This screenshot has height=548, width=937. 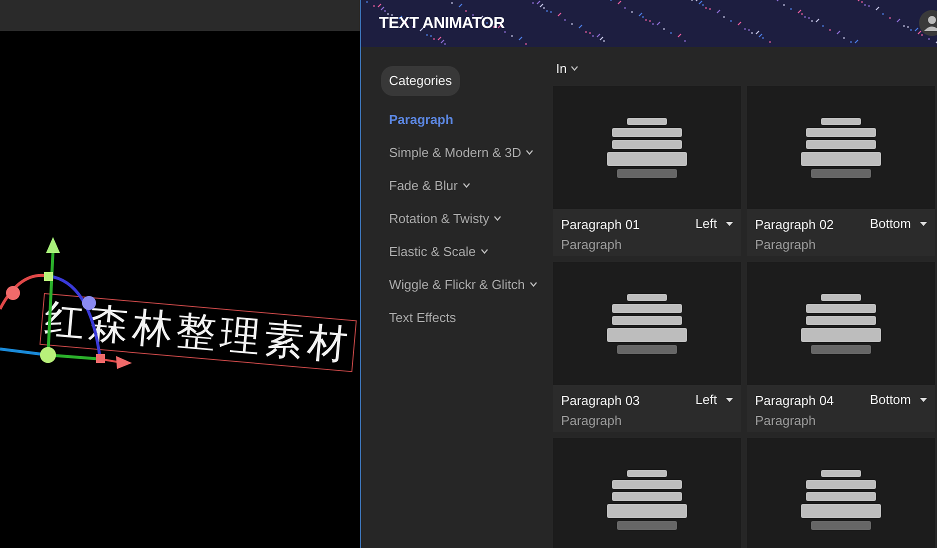 I want to click on category-item: Wiggle & Flickr & Glitch, so click(x=467, y=285).